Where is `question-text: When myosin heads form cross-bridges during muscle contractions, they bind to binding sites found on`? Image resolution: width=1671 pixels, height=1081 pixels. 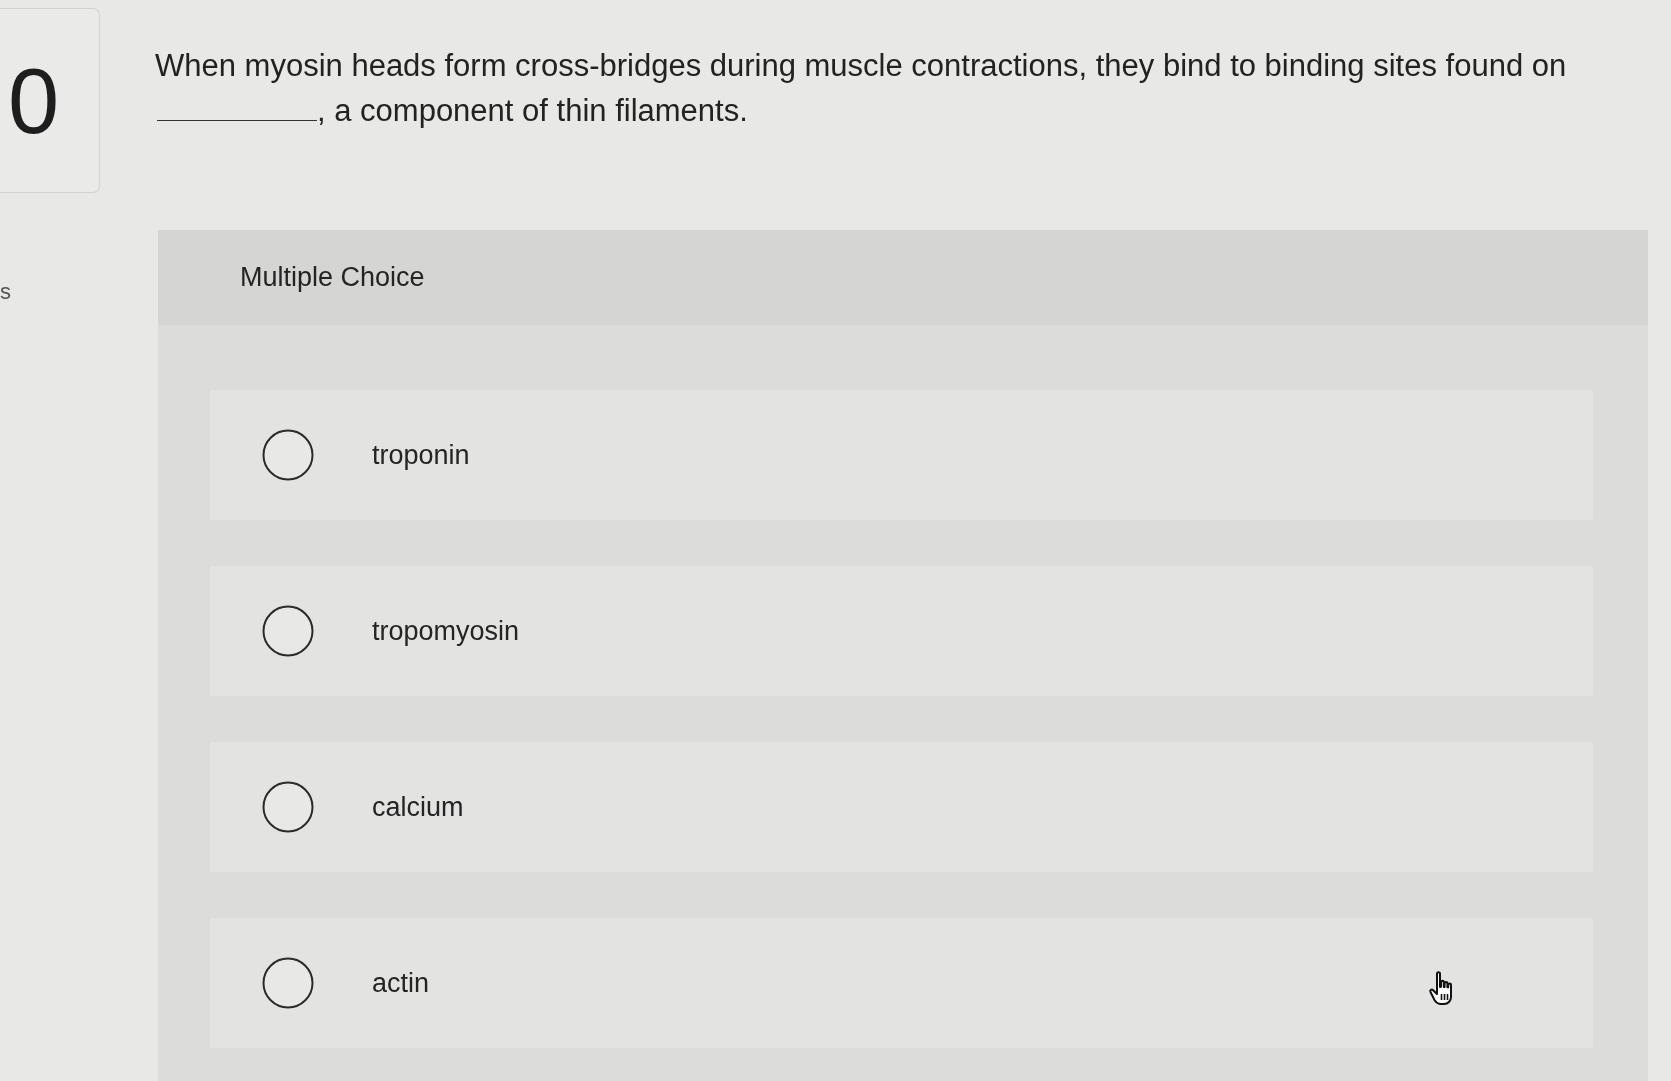
question-text: When myosin heads form cross-bridges during muscle contractions, they bind to binding sites found on is located at coordinates (861, 66).